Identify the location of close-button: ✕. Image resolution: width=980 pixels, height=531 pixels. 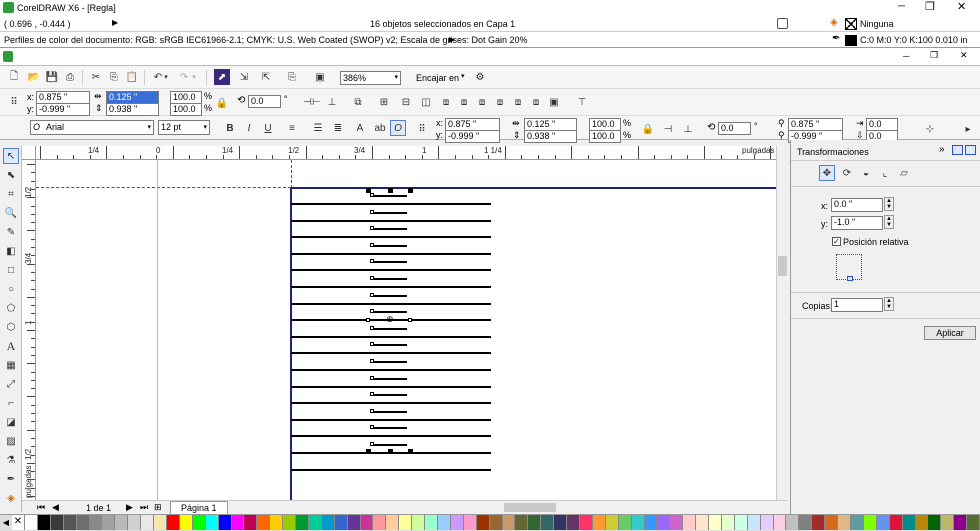
(961, 6).